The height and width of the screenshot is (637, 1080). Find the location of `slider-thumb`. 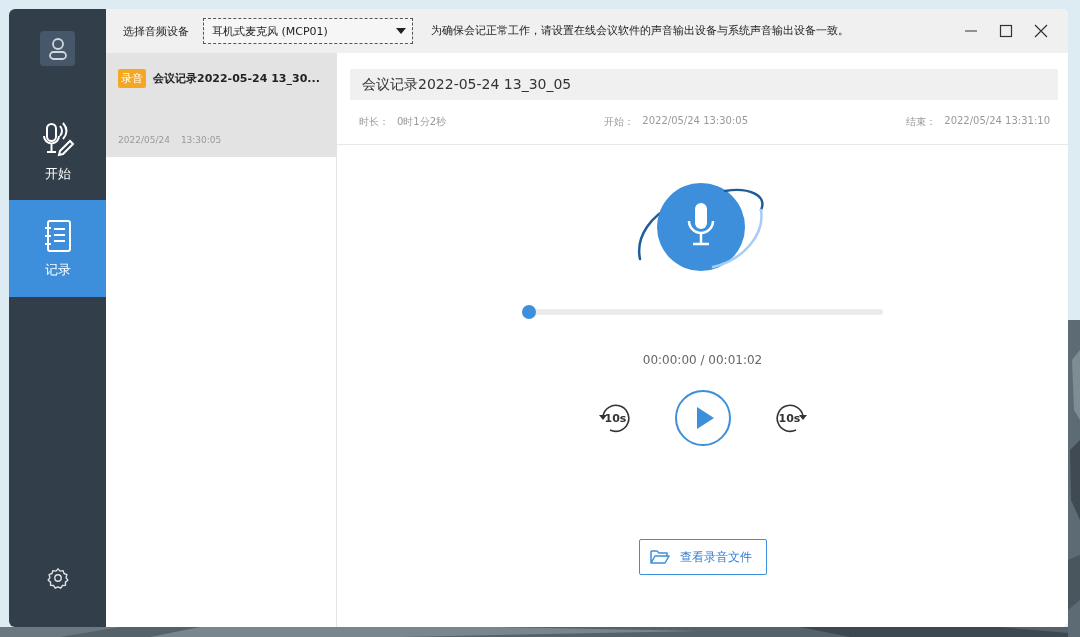

slider-thumb is located at coordinates (529, 312).